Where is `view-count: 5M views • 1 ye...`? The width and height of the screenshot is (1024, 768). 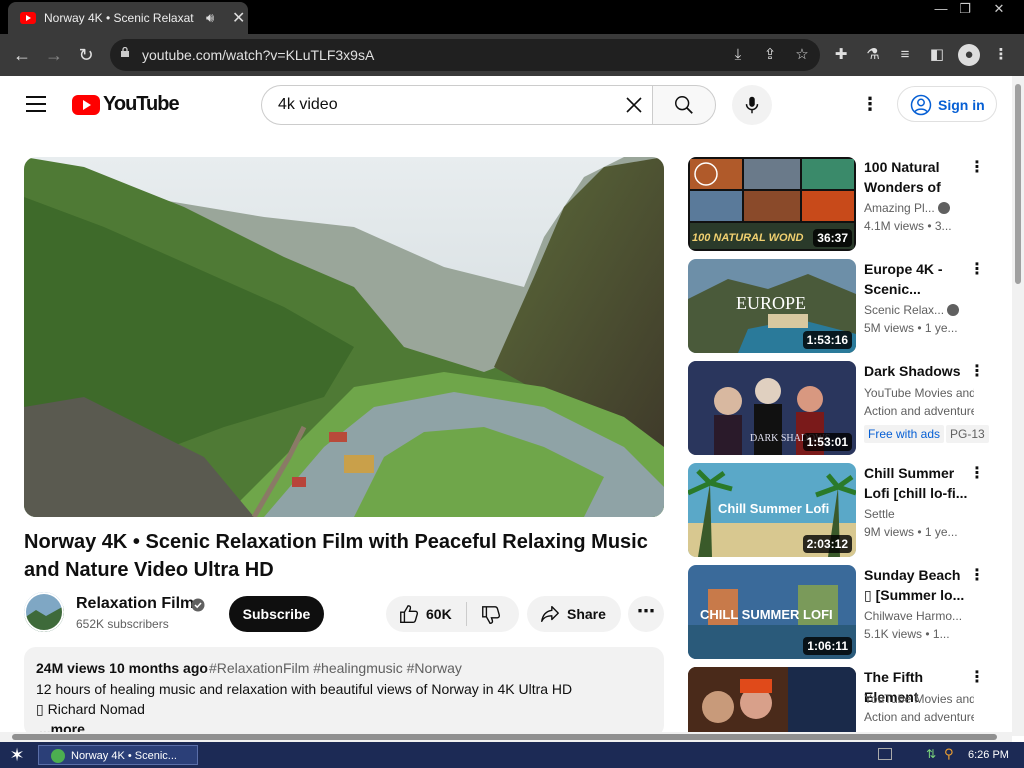
view-count: 5M views • 1 ye... is located at coordinates (911, 328).